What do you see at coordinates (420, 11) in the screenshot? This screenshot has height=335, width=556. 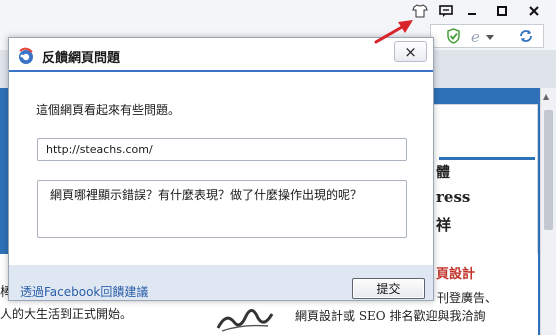 I see `tshirt-icon` at bounding box center [420, 11].